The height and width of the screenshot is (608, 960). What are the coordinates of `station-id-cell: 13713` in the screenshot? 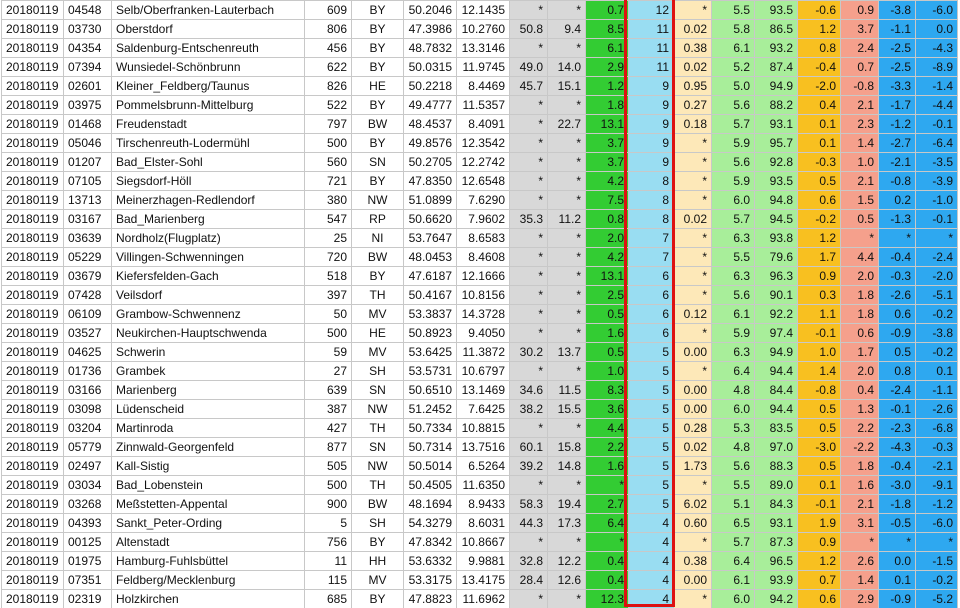 It's located at (87, 200).